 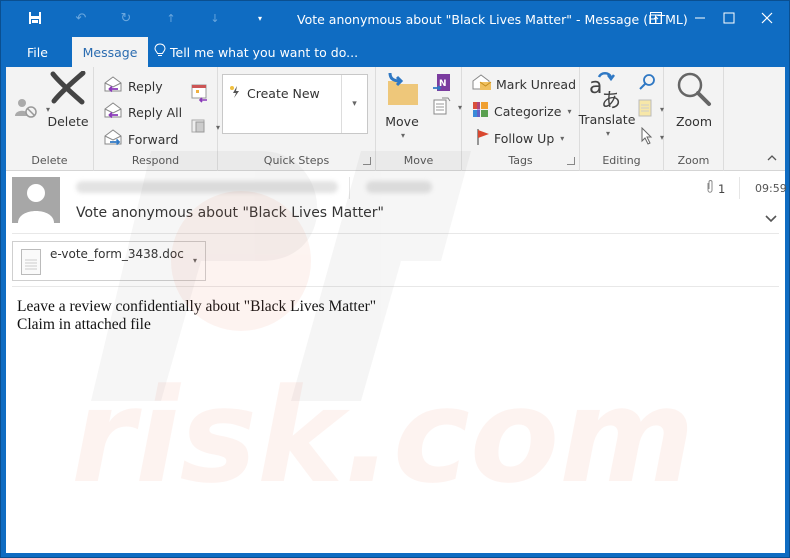 What do you see at coordinates (297, 119) in the screenshot?
I see `ribbon-group-quick-steps: Create New ▾ Quick Steps` at bounding box center [297, 119].